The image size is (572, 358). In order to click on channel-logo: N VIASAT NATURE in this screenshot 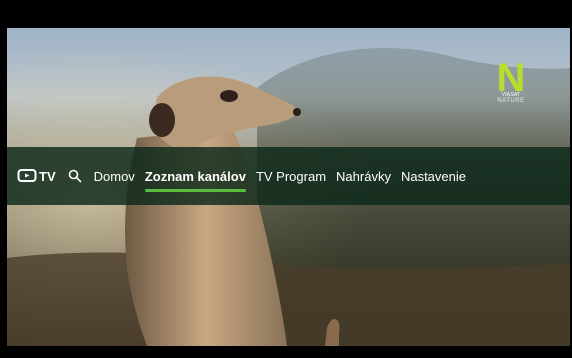, I will do `click(511, 80)`.